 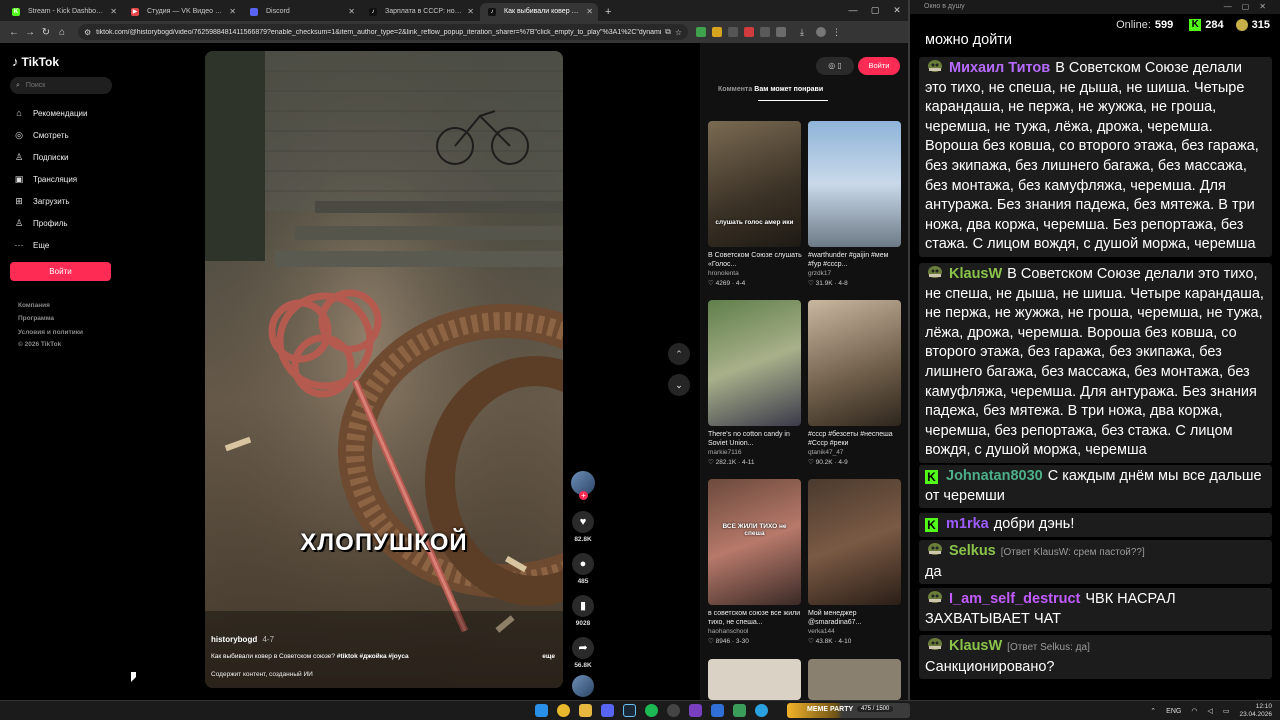 I want to click on puzzle-icon, so click(x=781, y=32).